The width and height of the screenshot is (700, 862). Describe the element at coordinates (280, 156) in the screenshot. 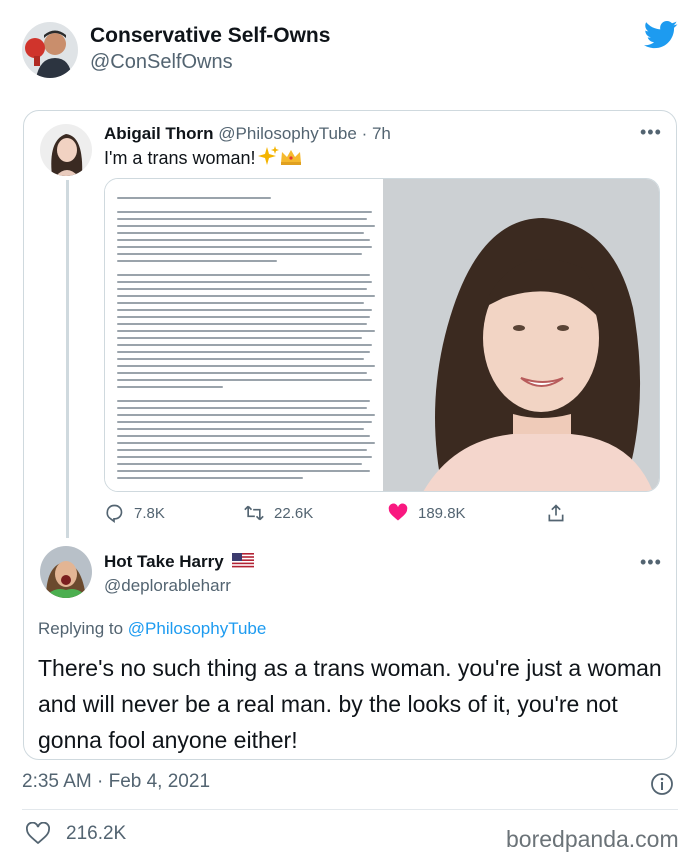

I see `sparkles-crown-emoji` at that location.